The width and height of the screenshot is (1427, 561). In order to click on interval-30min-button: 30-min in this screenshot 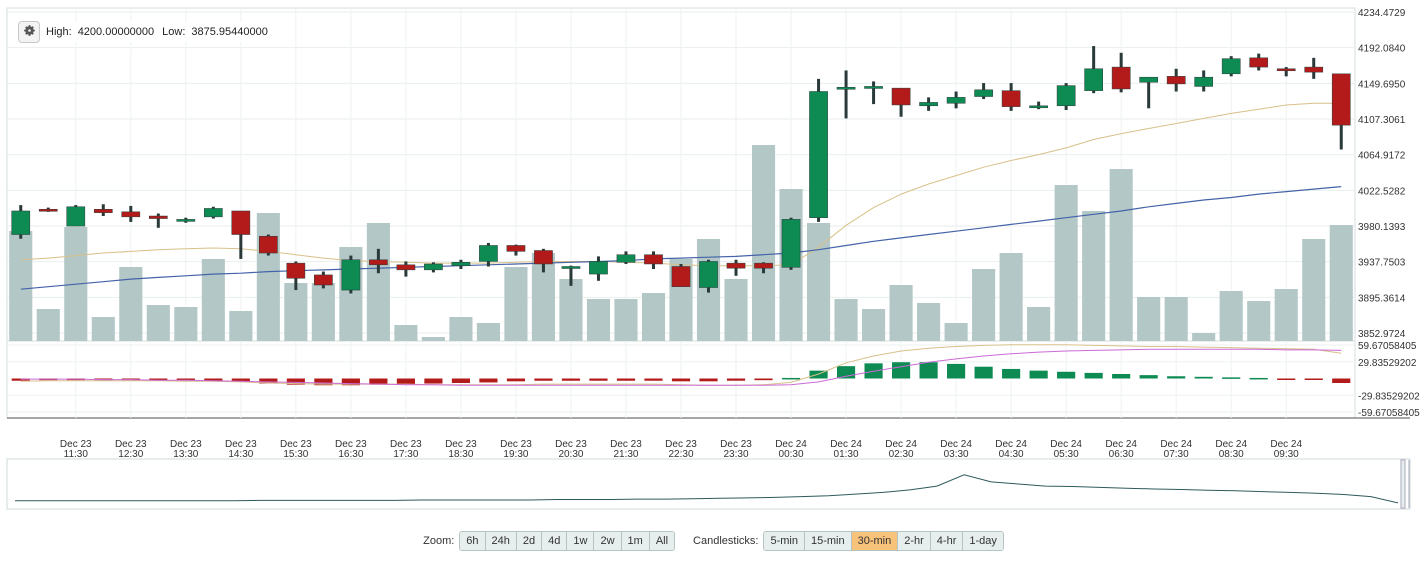, I will do `click(875, 541)`.